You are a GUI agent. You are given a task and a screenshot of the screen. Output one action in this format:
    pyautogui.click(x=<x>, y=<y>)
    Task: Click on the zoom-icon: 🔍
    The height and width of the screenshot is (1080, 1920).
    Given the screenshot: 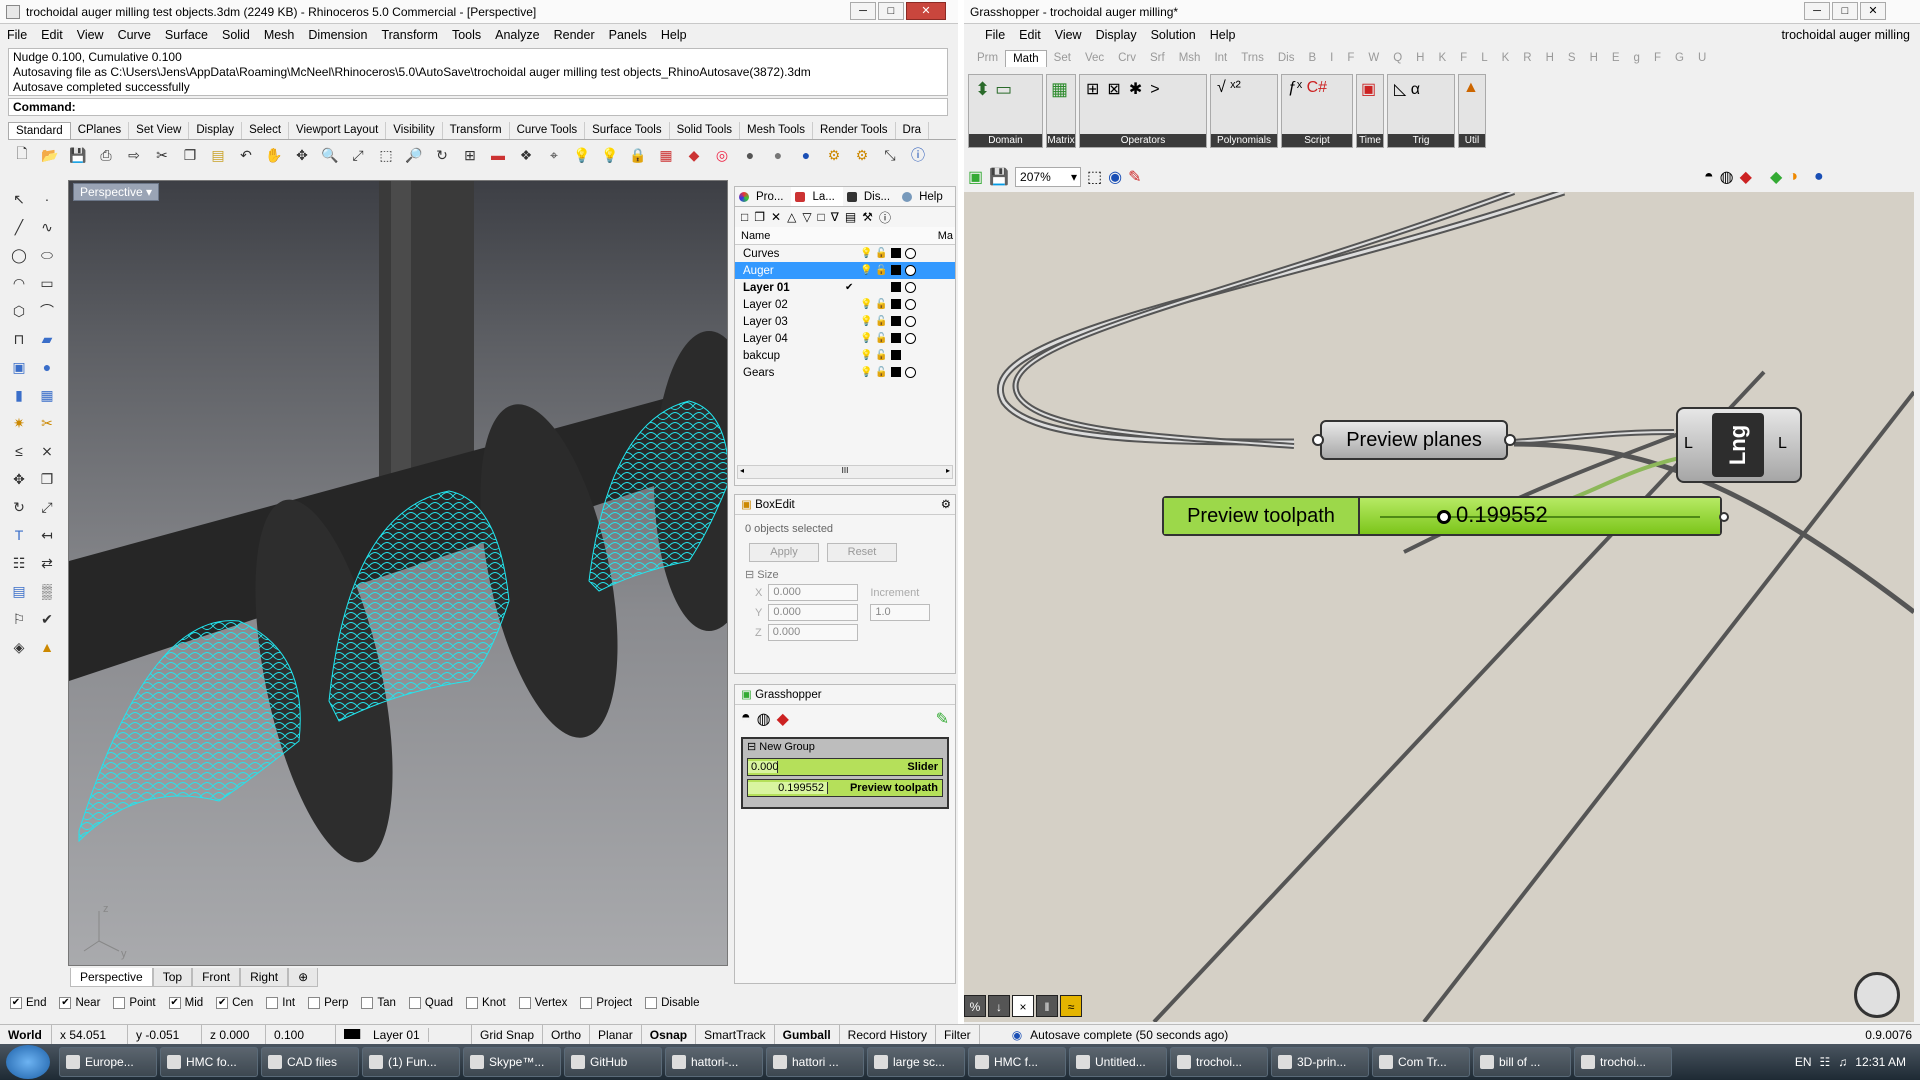 What is the action you would take?
    pyautogui.click(x=330, y=155)
    